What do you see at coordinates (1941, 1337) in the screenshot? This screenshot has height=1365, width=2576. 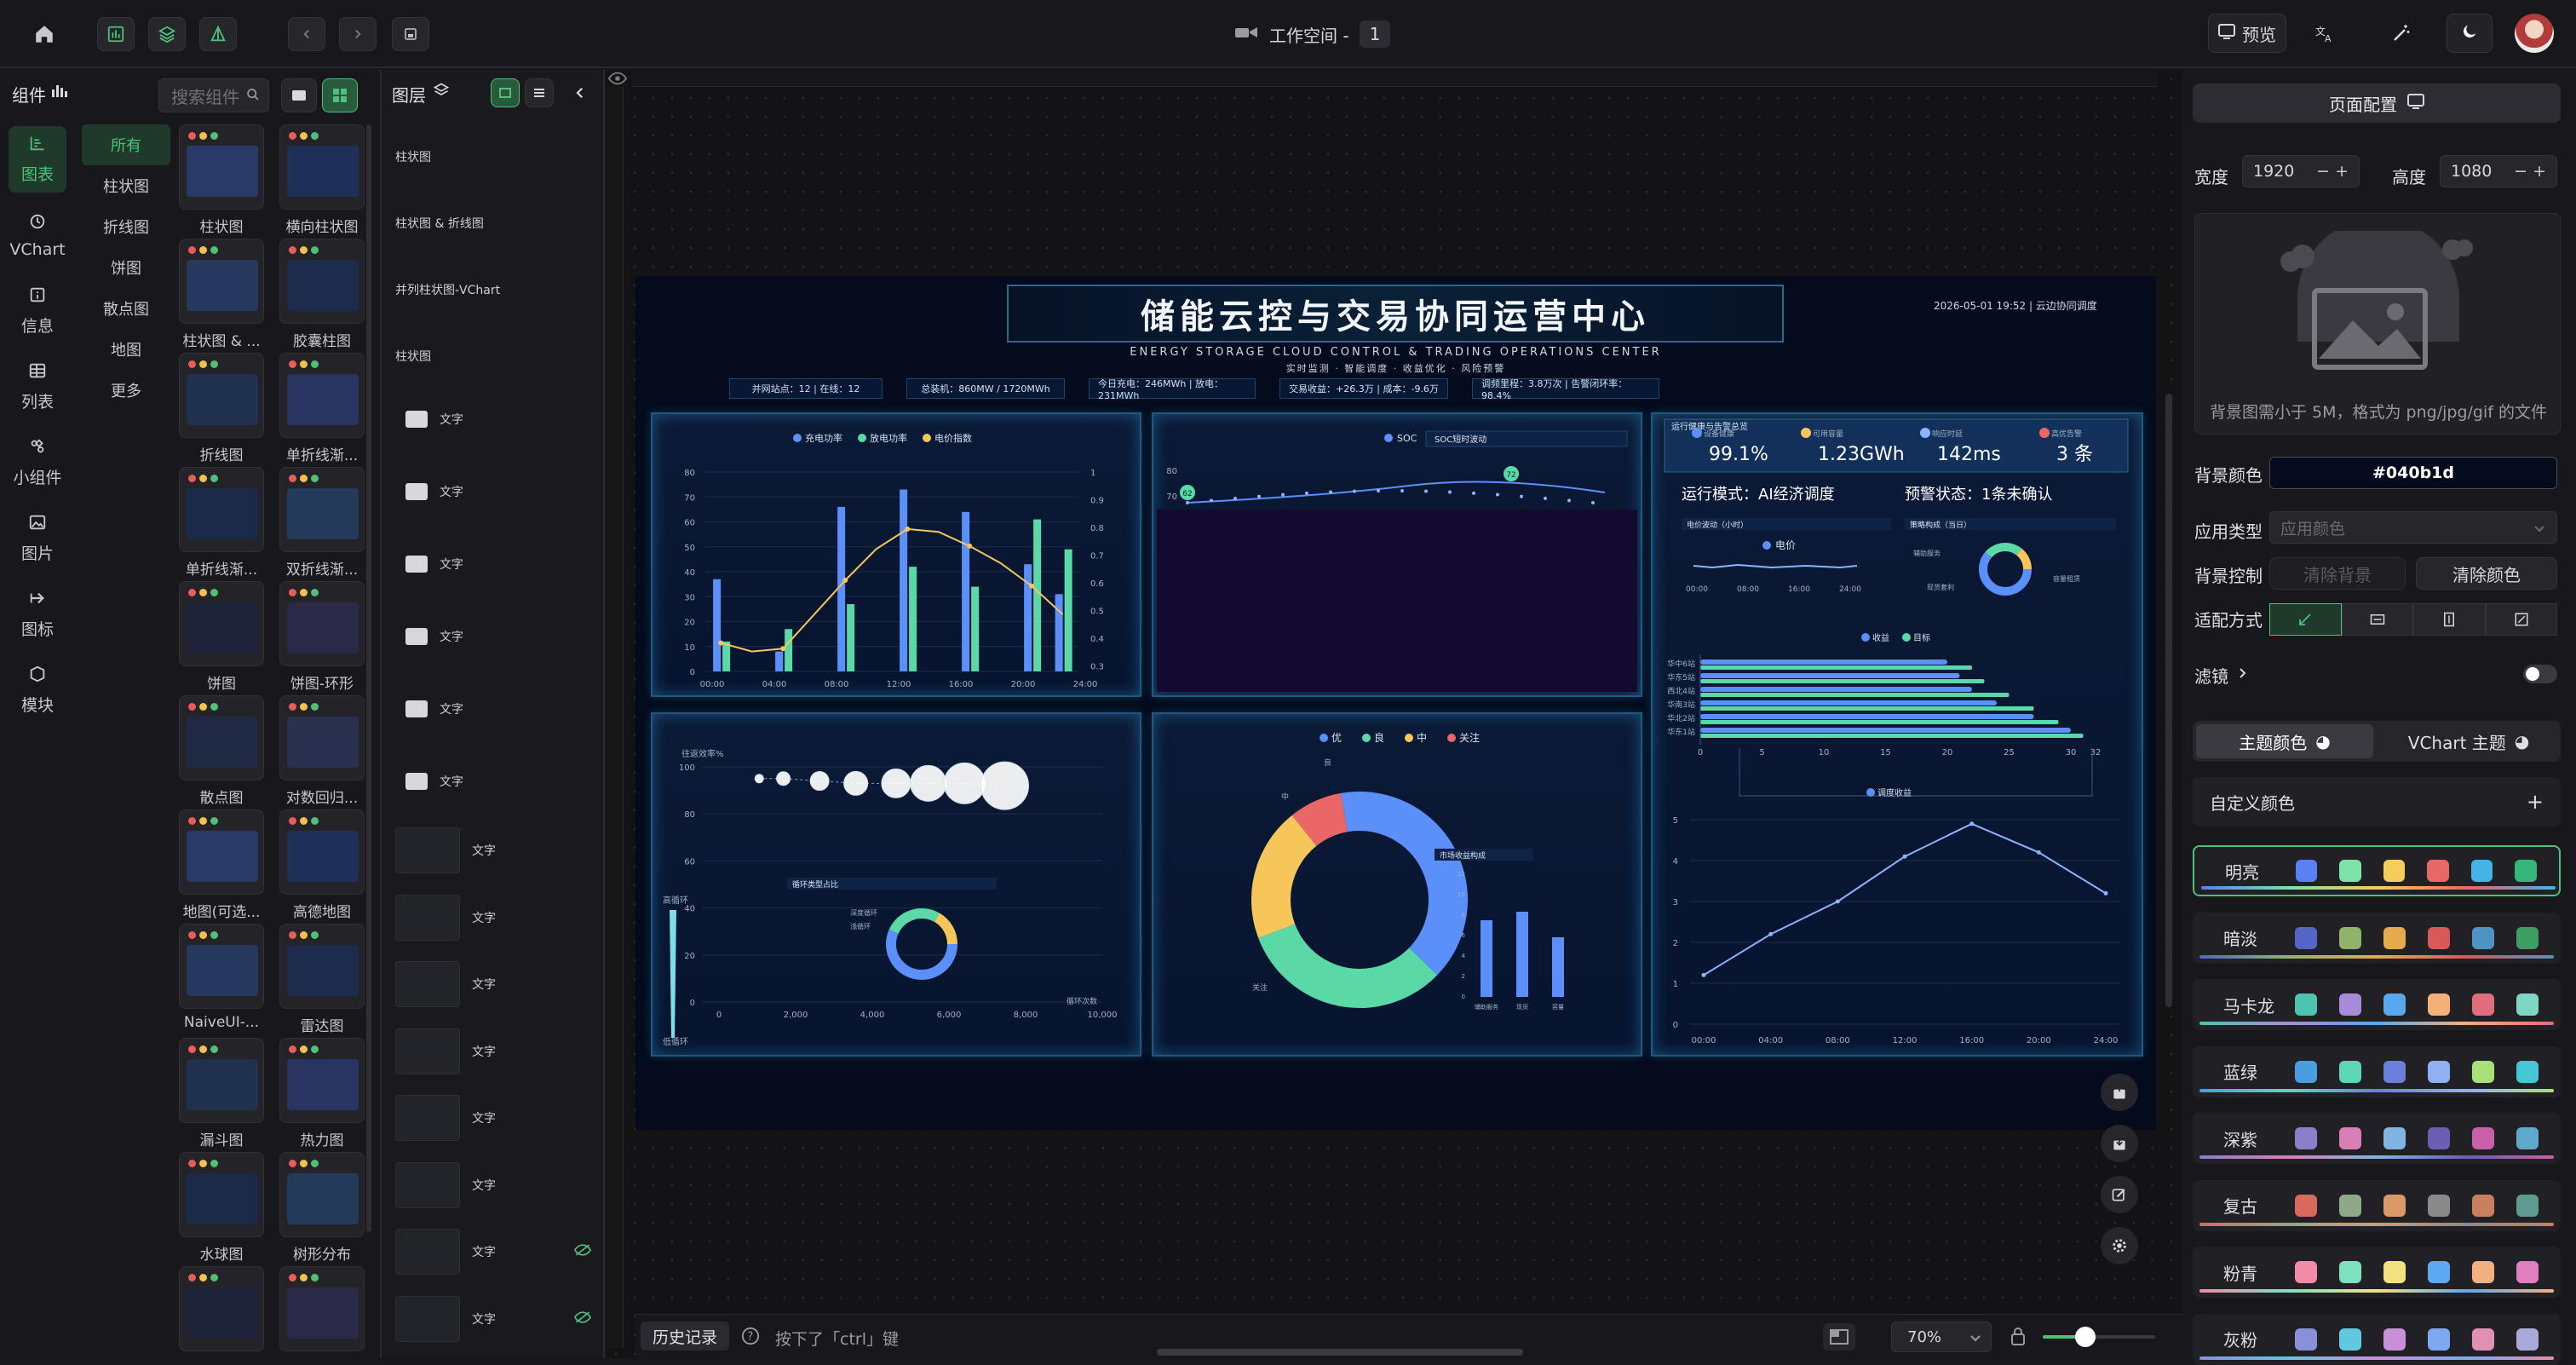 I see `zoom-select: 70%` at bounding box center [1941, 1337].